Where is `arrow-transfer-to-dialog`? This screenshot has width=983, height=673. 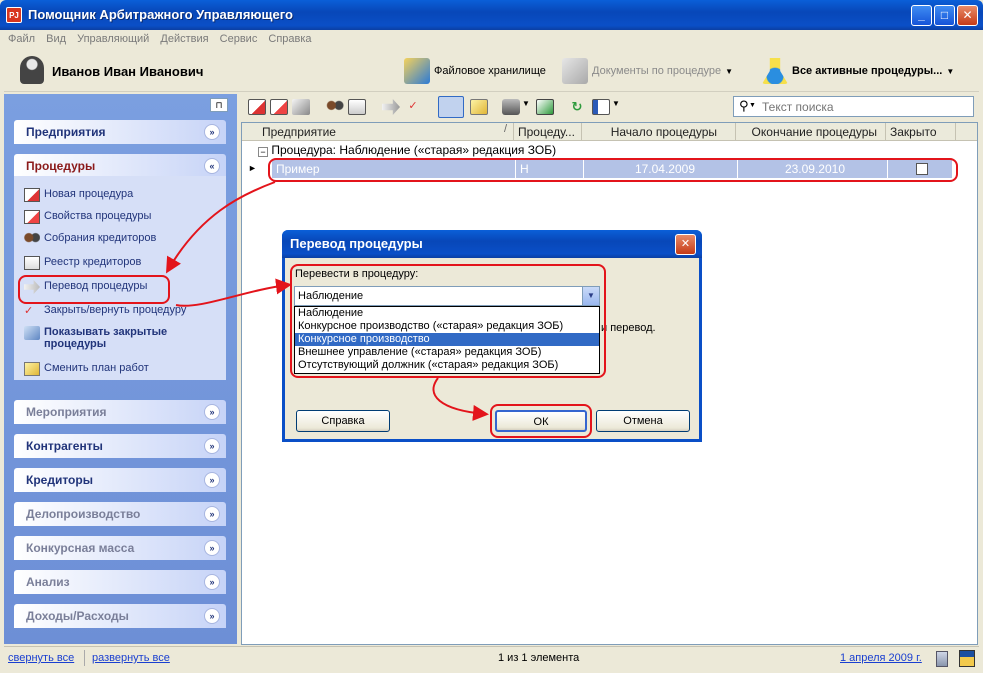 arrow-transfer-to-dialog is located at coordinates (233, 292).